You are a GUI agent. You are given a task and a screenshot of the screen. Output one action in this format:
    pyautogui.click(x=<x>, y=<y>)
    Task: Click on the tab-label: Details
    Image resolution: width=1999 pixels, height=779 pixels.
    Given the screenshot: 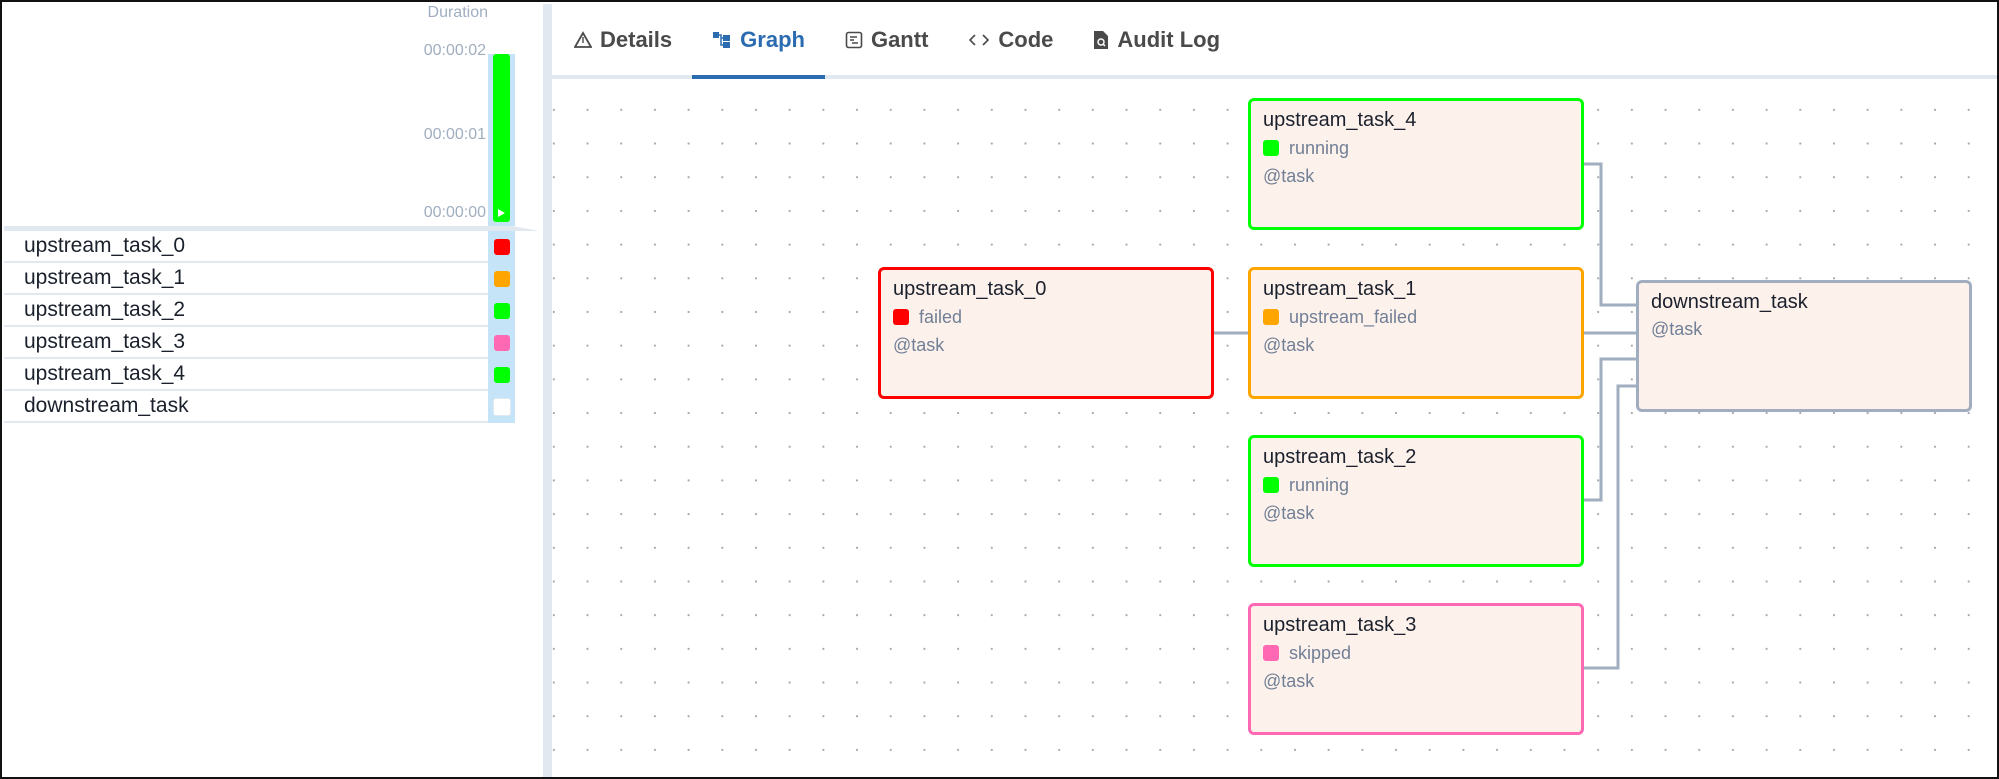 What is the action you would take?
    pyautogui.click(x=636, y=39)
    